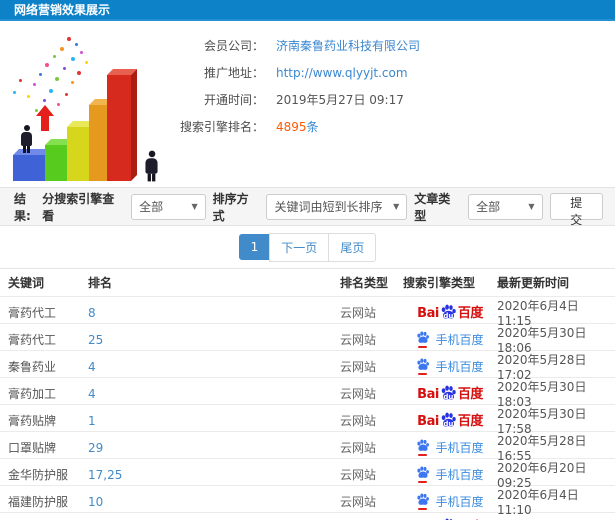 This screenshot has height=520, width=615. Describe the element at coordinates (100, 283) in the screenshot. I see `col-header-rank: 排名` at that location.